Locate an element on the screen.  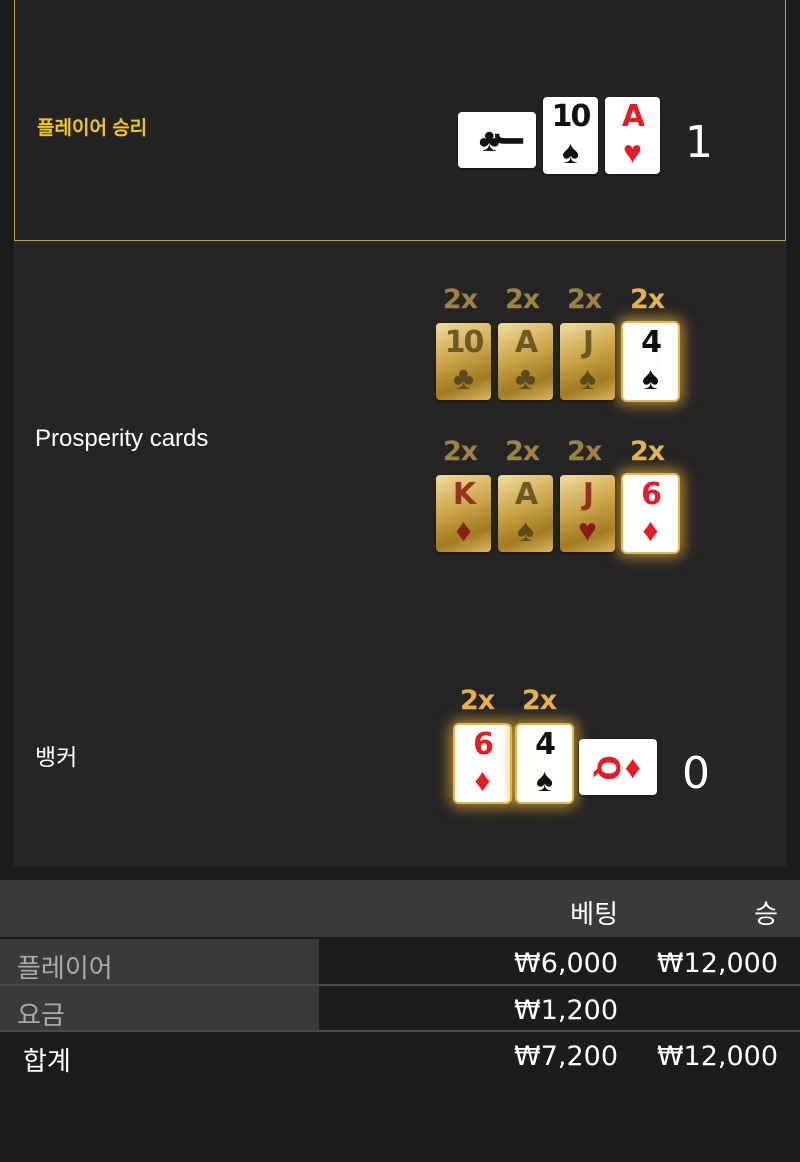
player-card-3: A ♥ is located at coordinates (632, 135).